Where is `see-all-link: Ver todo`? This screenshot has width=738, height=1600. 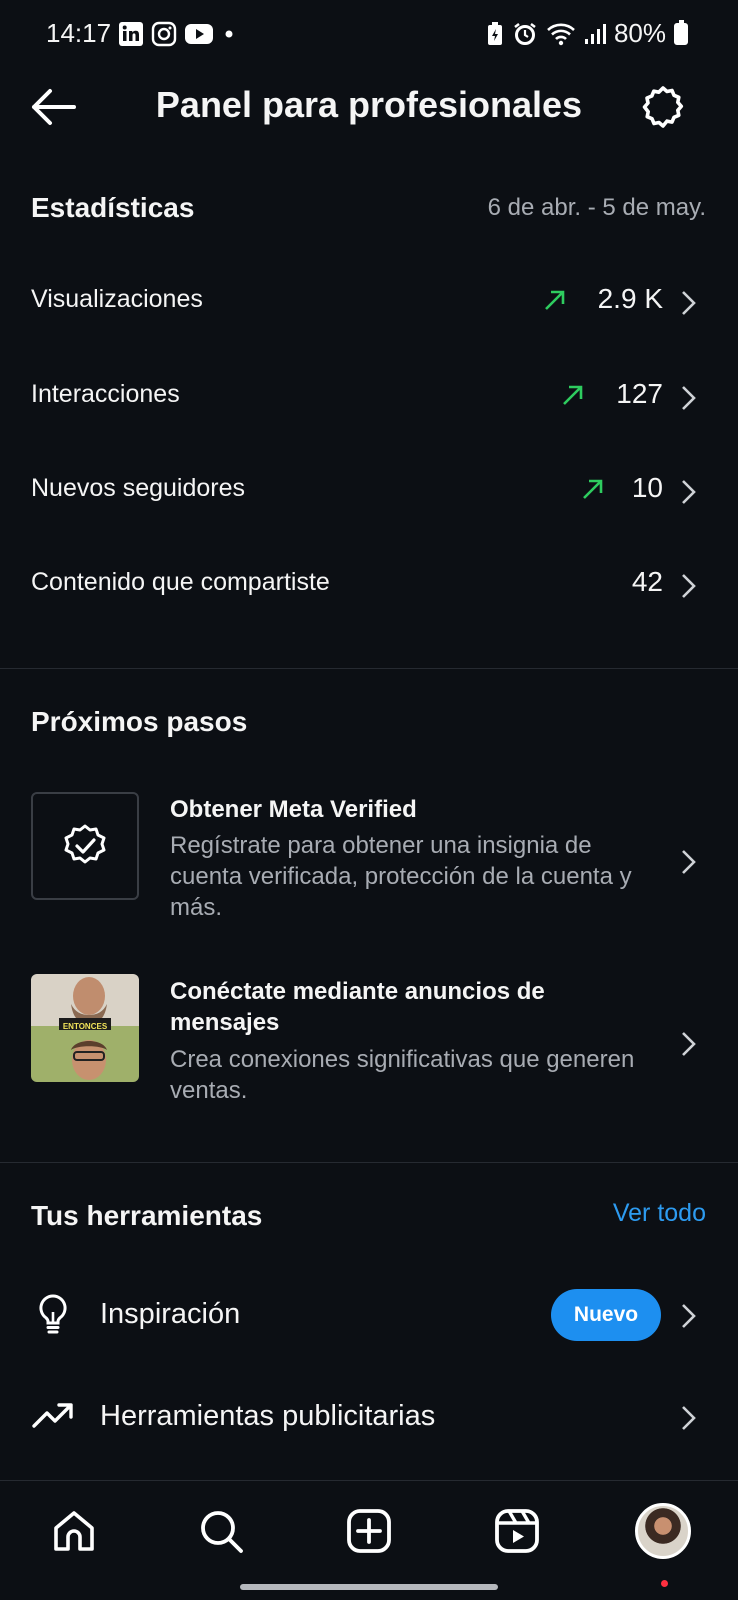
see-all-link: Ver todo is located at coordinates (659, 1213).